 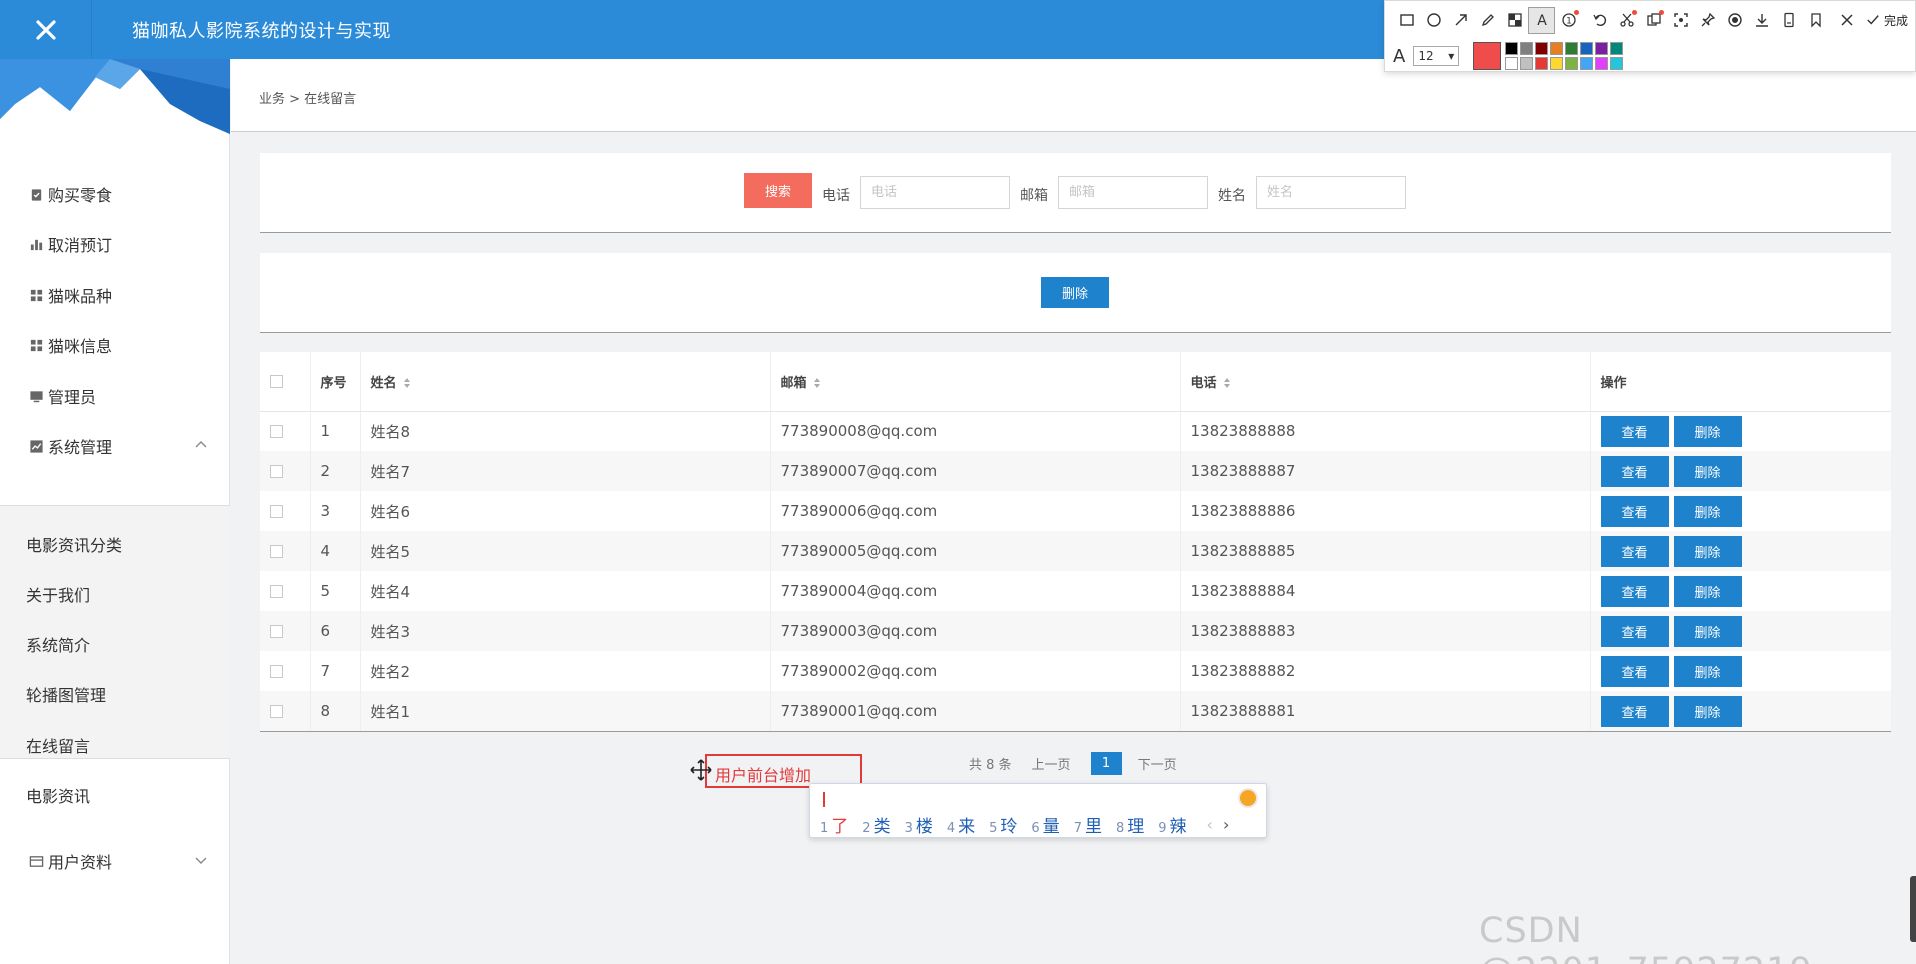 I want to click on font-size-select: 12 ▾, so click(x=1436, y=56).